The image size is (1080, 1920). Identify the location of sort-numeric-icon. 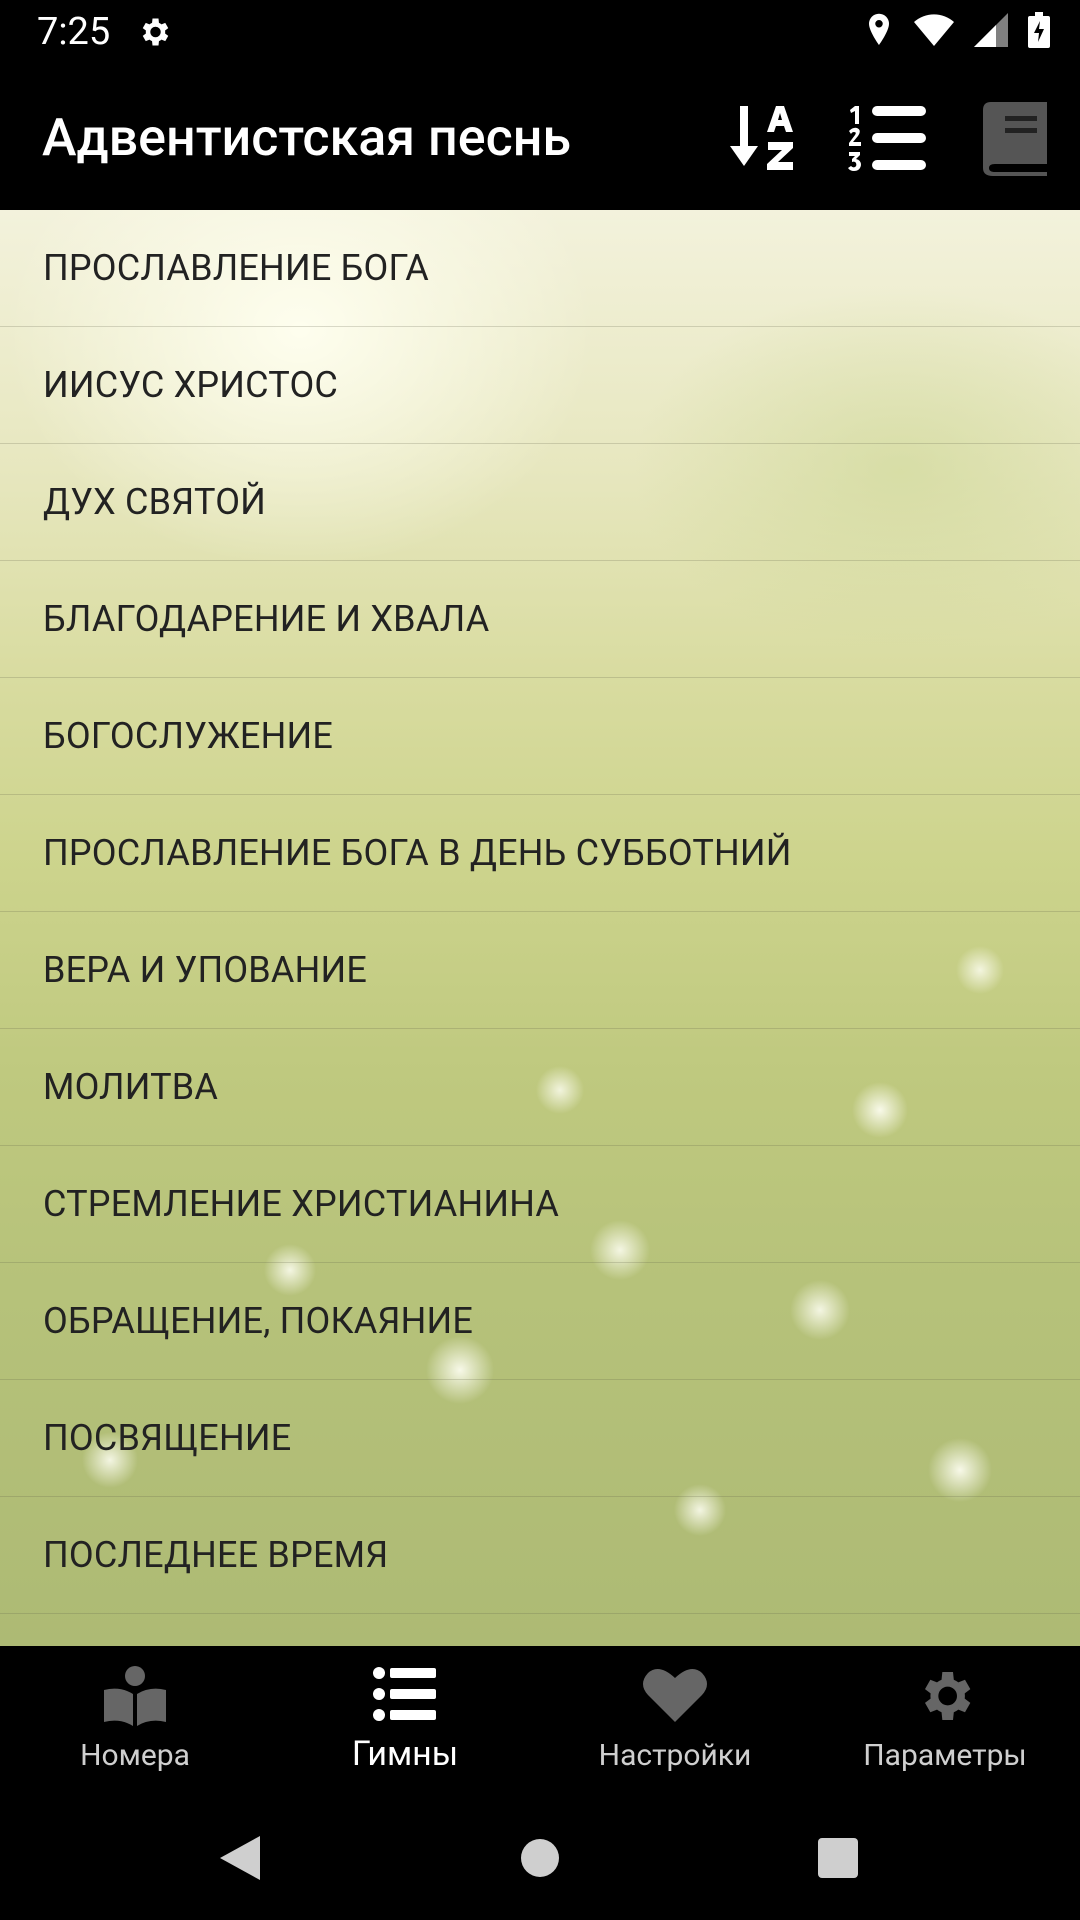
(887, 138).